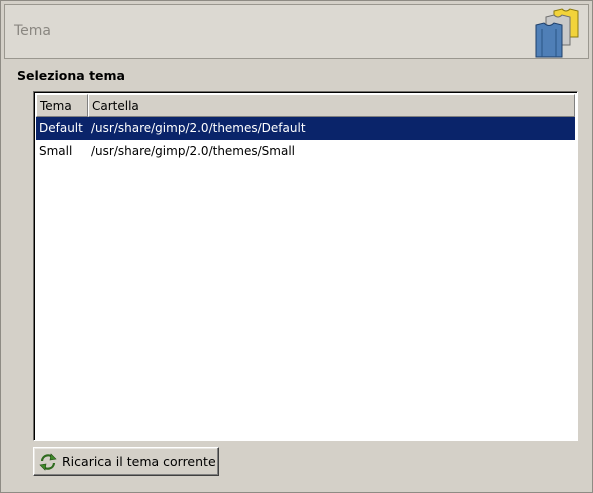 The height and width of the screenshot is (493, 593). I want to click on theme-folder: /usr/share/gimp/2.0/themes/Small, so click(193, 151).